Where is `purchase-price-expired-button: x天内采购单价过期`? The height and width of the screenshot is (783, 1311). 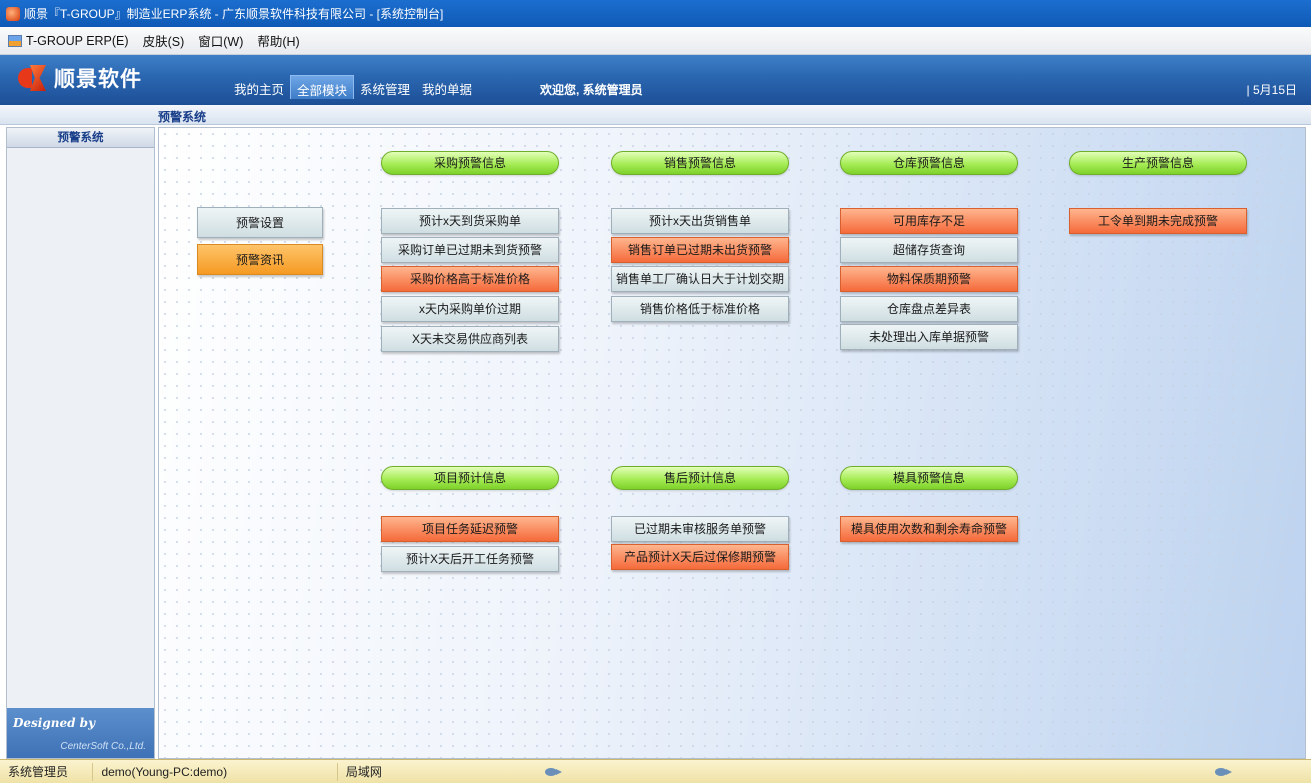 purchase-price-expired-button: x天内采购单价过期 is located at coordinates (470, 309).